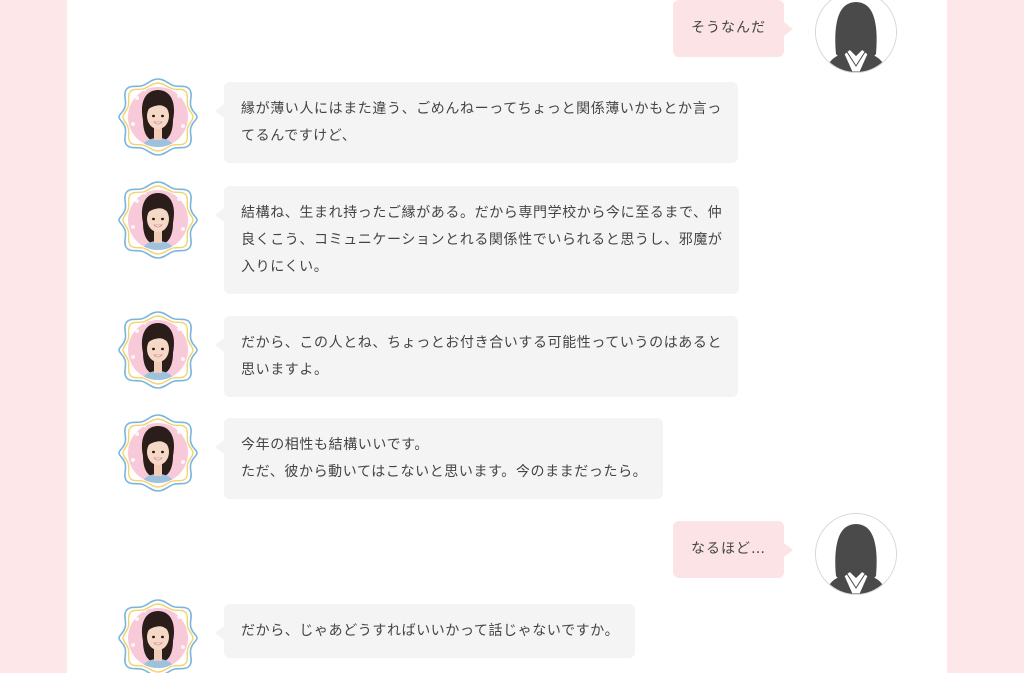  What do you see at coordinates (335, 445) in the screenshot?
I see `message-text: 今年の相性も結構いいです。` at bounding box center [335, 445].